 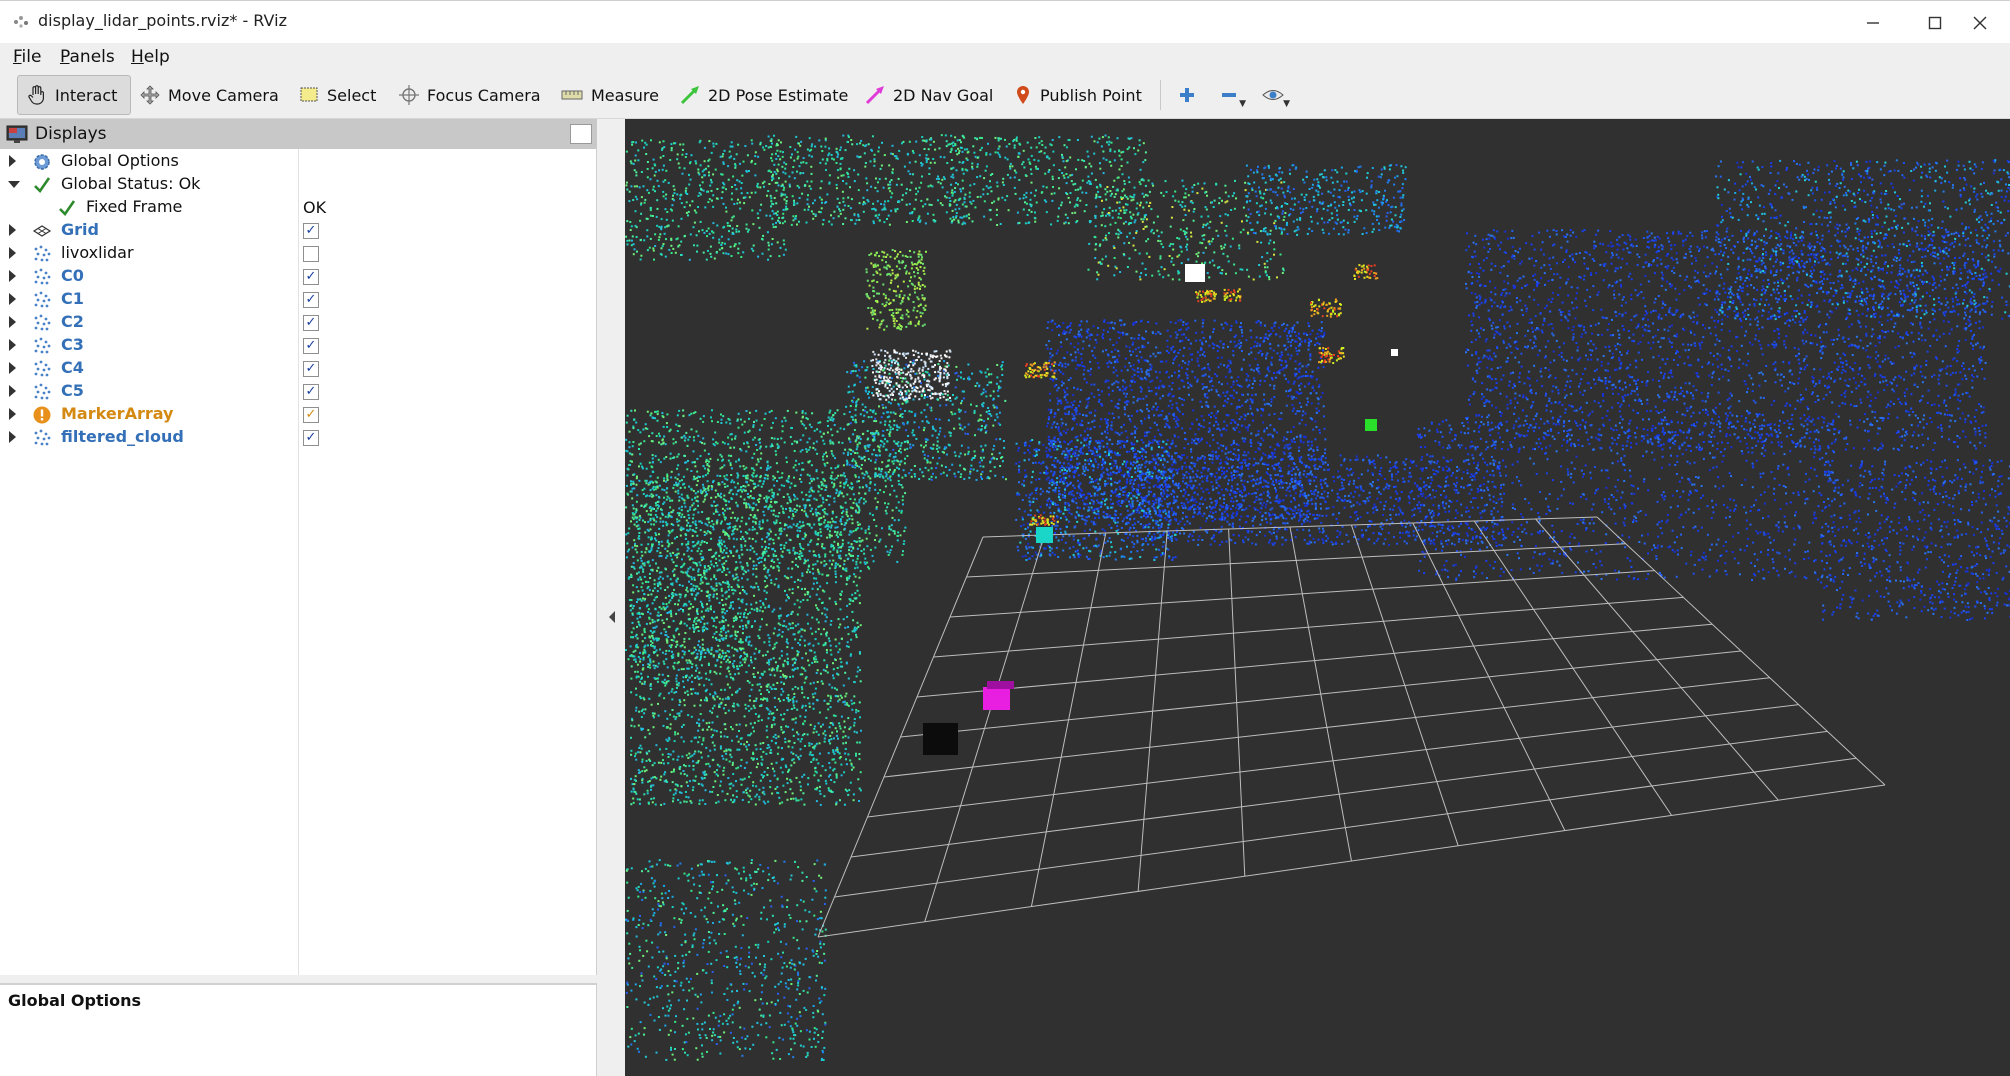 I want to click on magenta-box-marker, so click(x=996, y=698).